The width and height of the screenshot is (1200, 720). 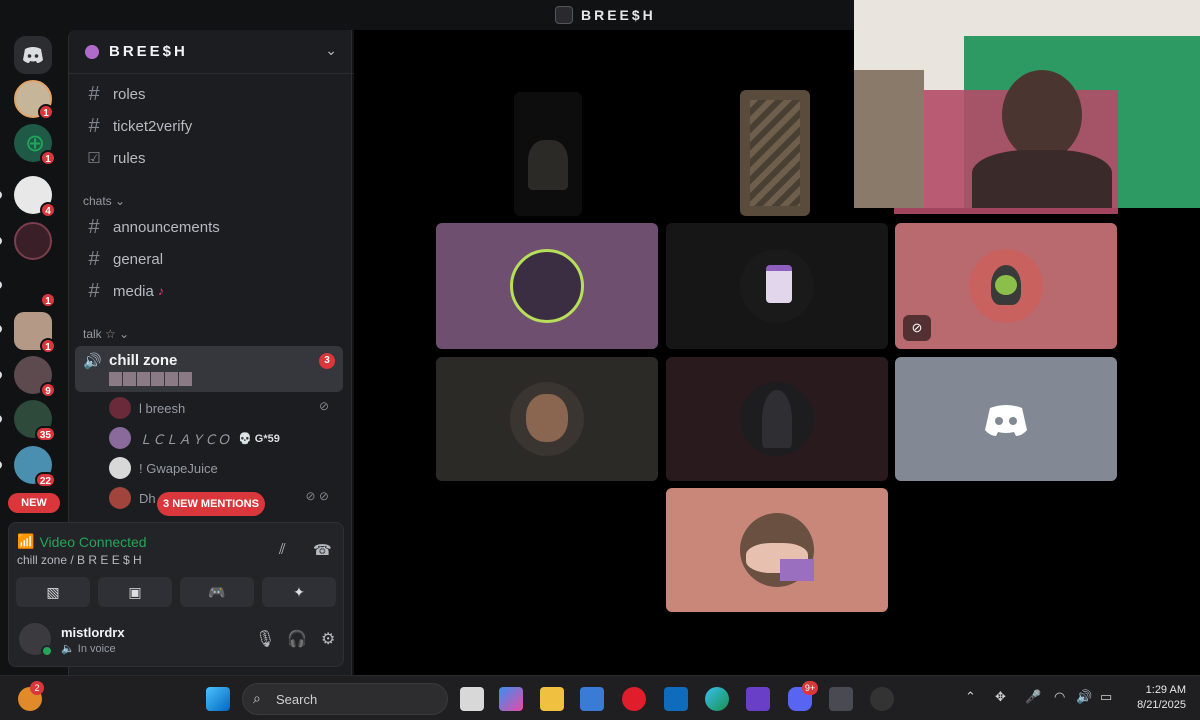 I want to click on channel-media: # media ♪, so click(x=211, y=291).